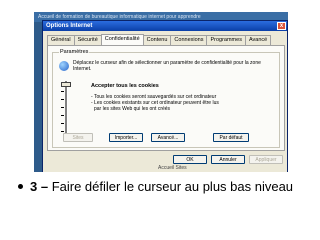 The width and height of the screenshot is (320, 240). I want to click on tab-advanced: Avancé, so click(258, 40).